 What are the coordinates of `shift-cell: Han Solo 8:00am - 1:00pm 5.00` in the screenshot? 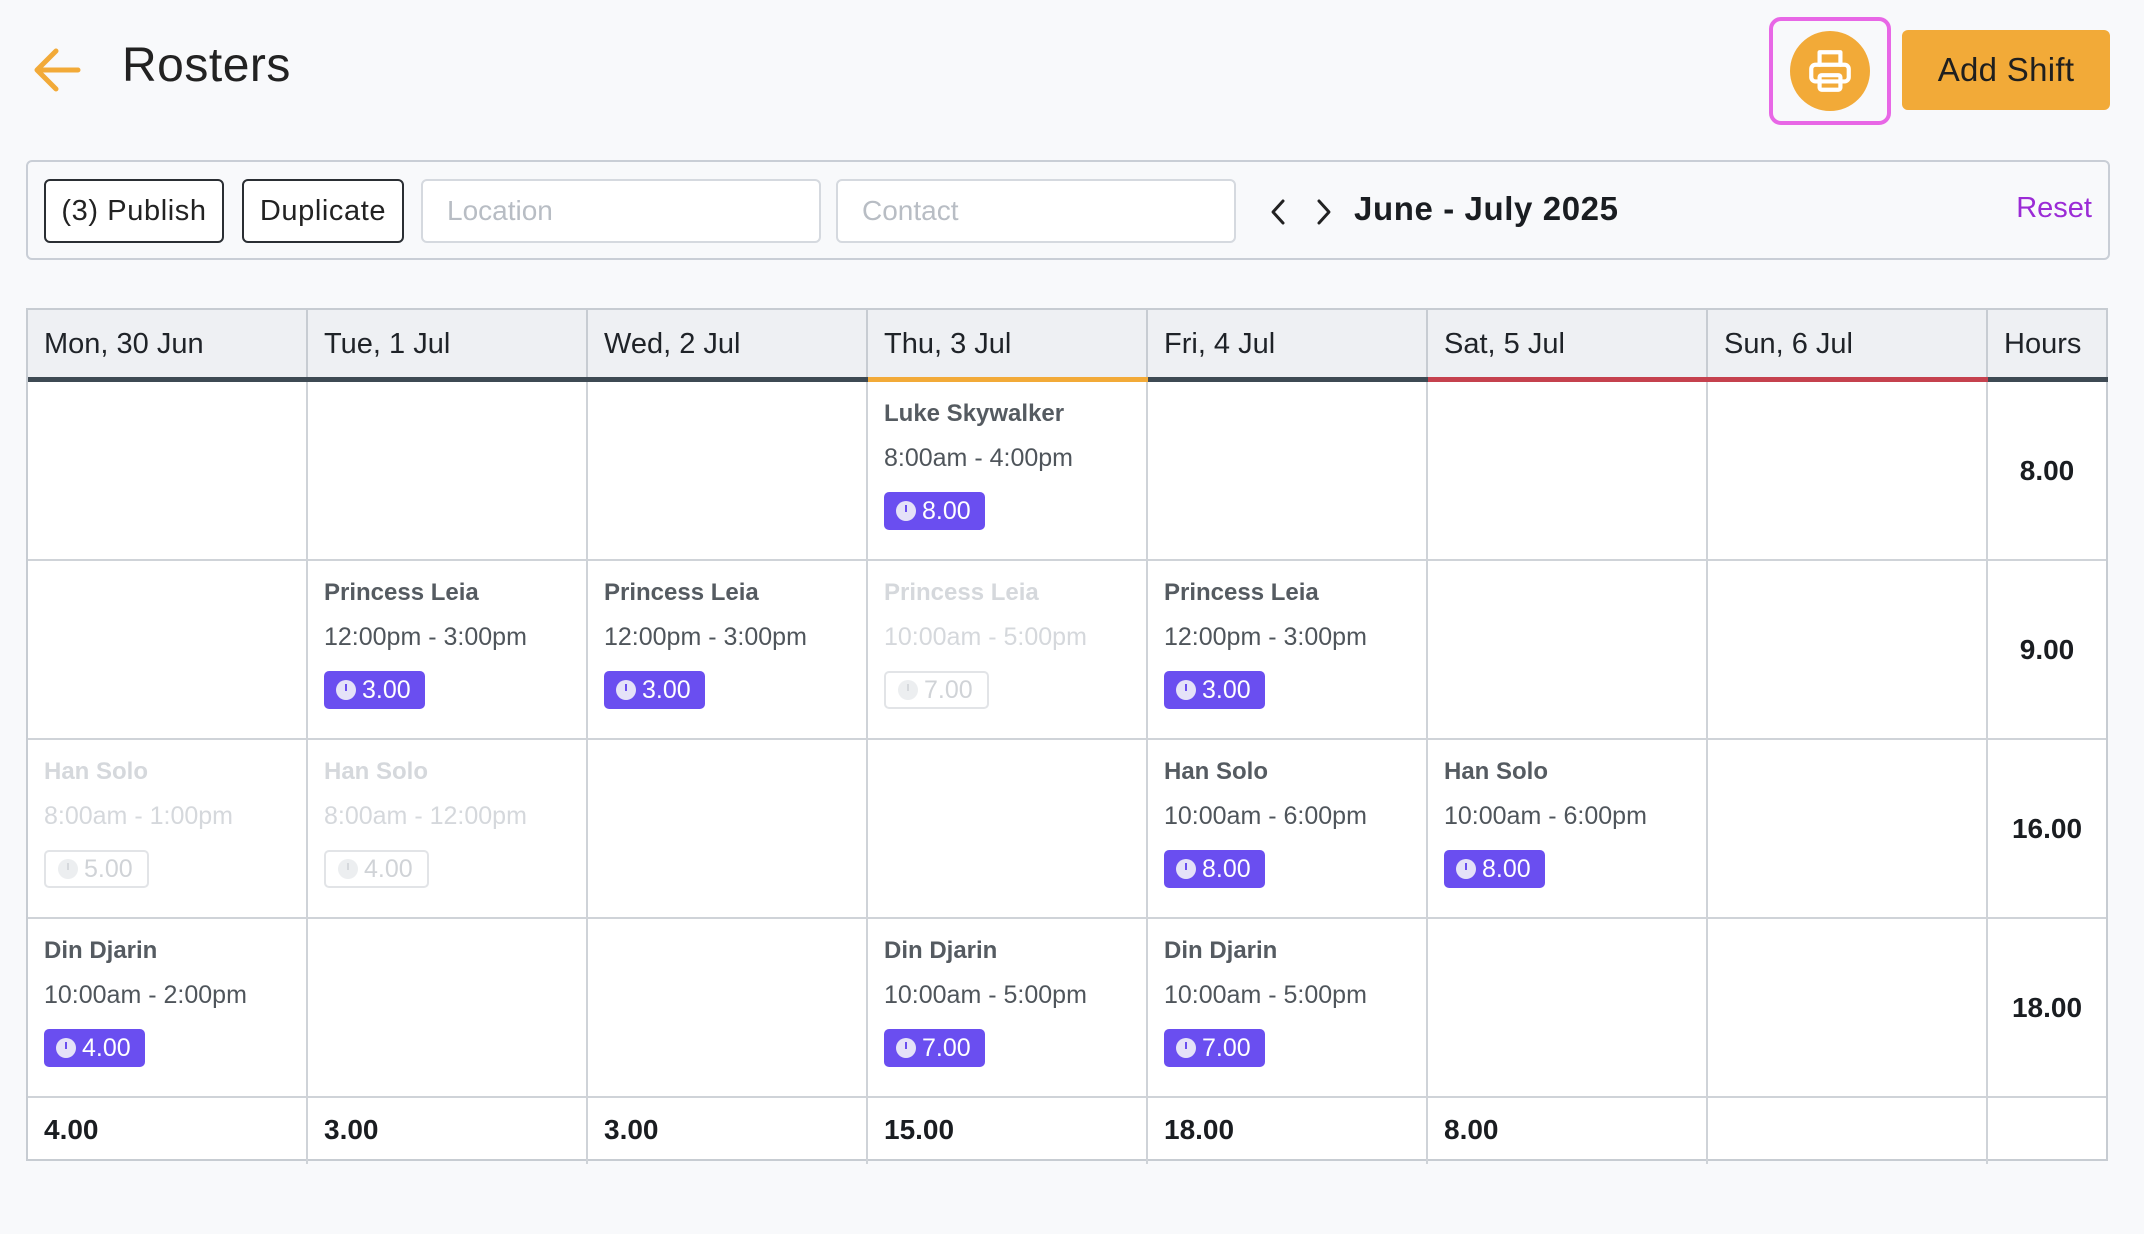 It's located at (168, 829).